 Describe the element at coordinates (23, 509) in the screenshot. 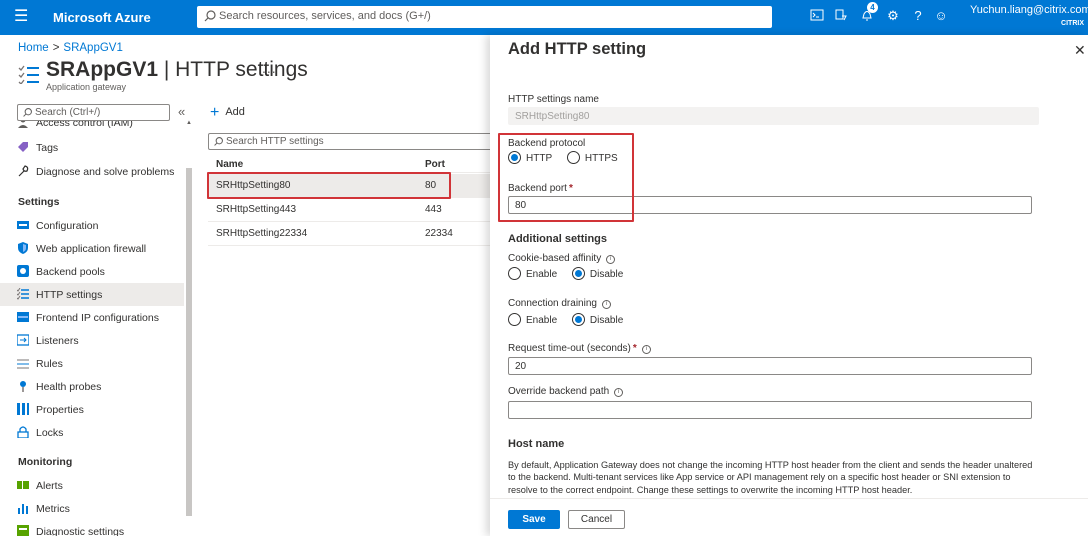

I see `metrics-icon` at that location.